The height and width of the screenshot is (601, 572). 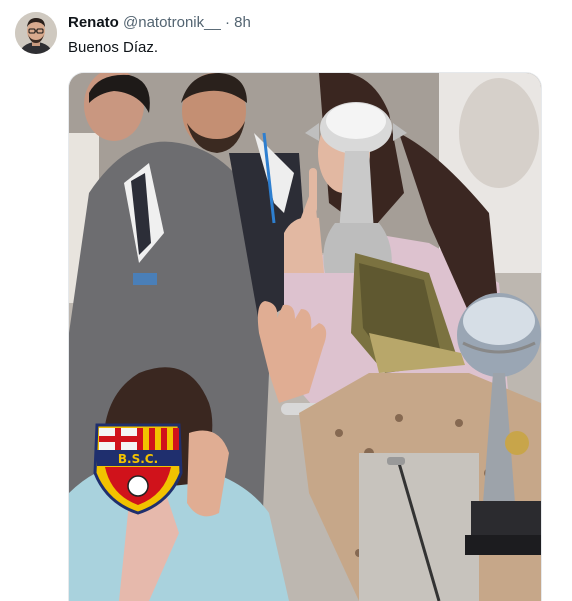 I want to click on author-avatar, so click(x=36, y=33).